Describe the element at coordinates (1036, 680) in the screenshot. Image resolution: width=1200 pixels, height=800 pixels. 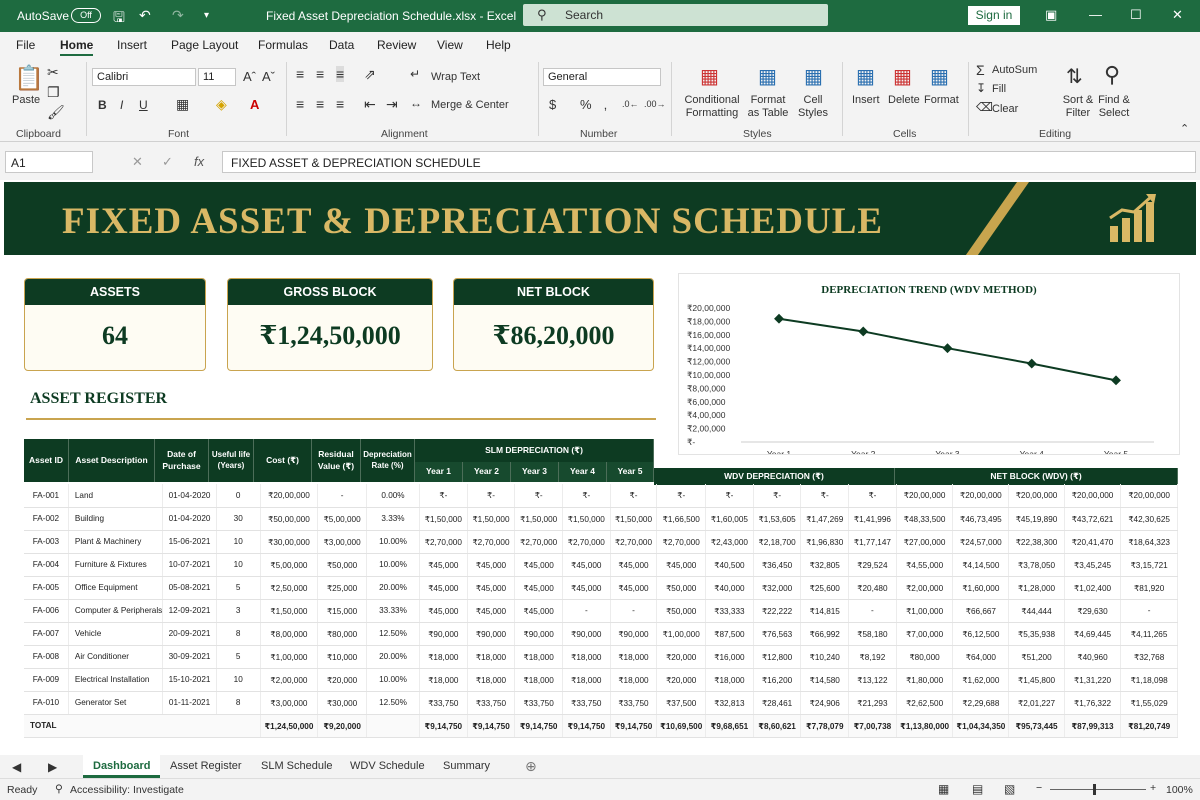
I see `cell-net: ₹1,45,800` at that location.